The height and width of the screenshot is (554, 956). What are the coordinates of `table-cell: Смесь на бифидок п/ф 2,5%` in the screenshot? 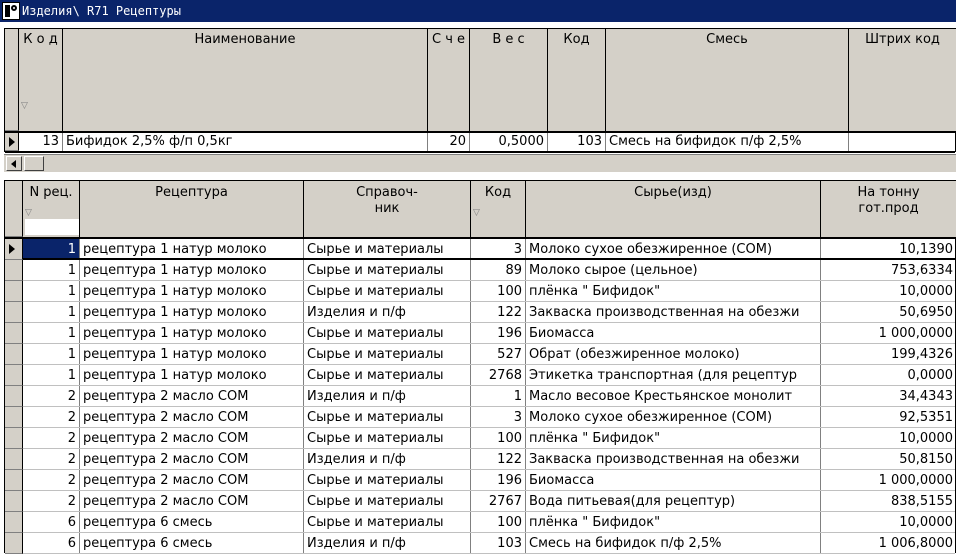 It's located at (673, 543).